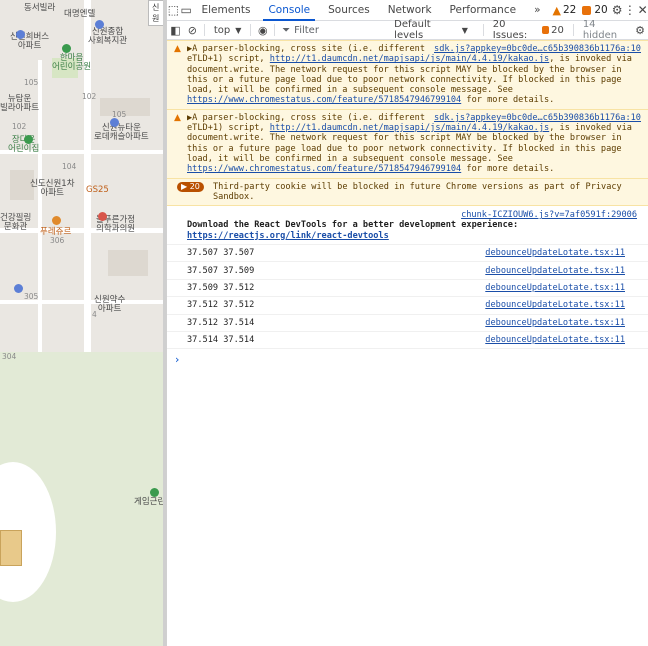 The image size is (648, 646). What do you see at coordinates (537, 10) in the screenshot?
I see `more-tabs-button: »` at bounding box center [537, 10].